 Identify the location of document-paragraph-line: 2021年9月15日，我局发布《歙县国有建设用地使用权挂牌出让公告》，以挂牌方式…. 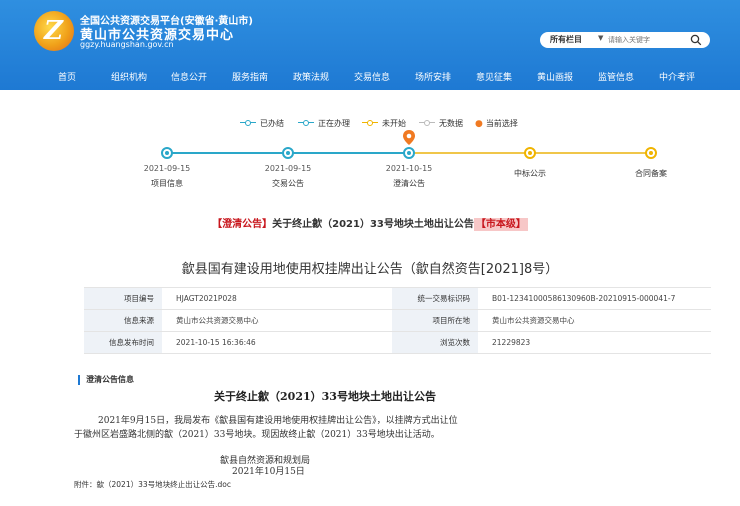
(278, 421).